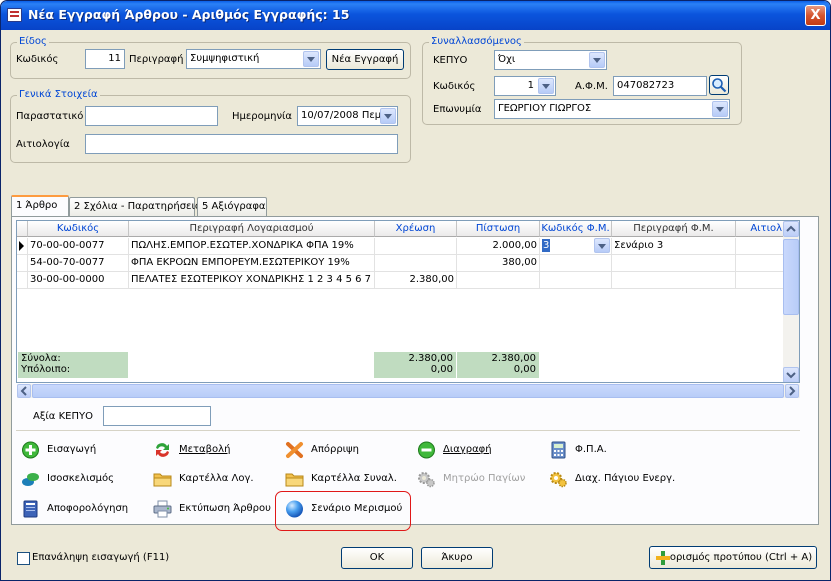 The height and width of the screenshot is (581, 831). I want to click on modify-button: Μεταβολή, so click(191, 450).